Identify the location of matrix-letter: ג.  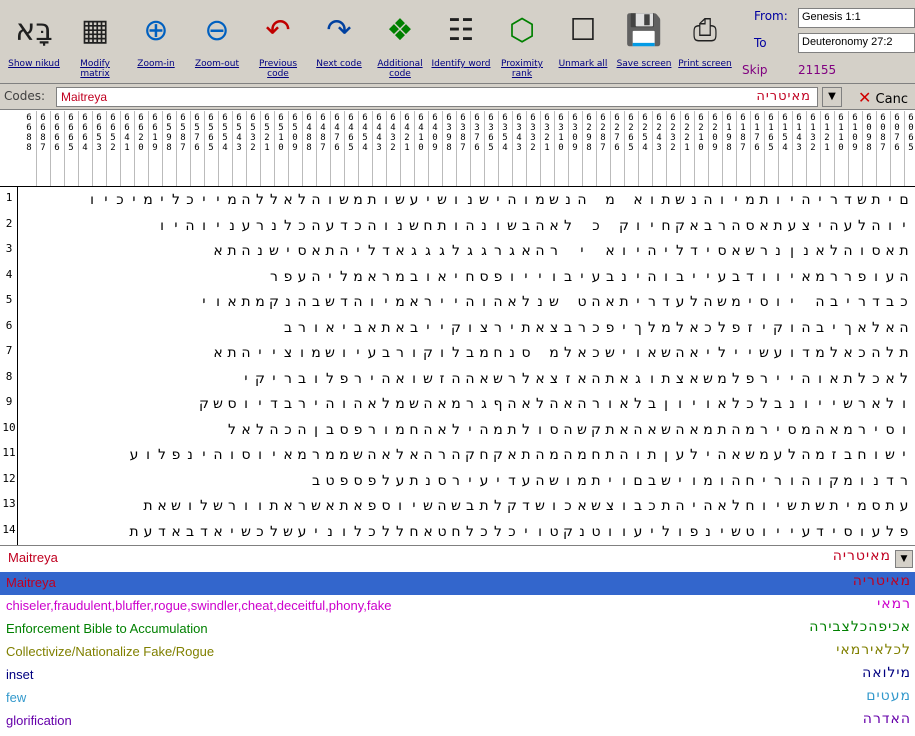
(638, 379).